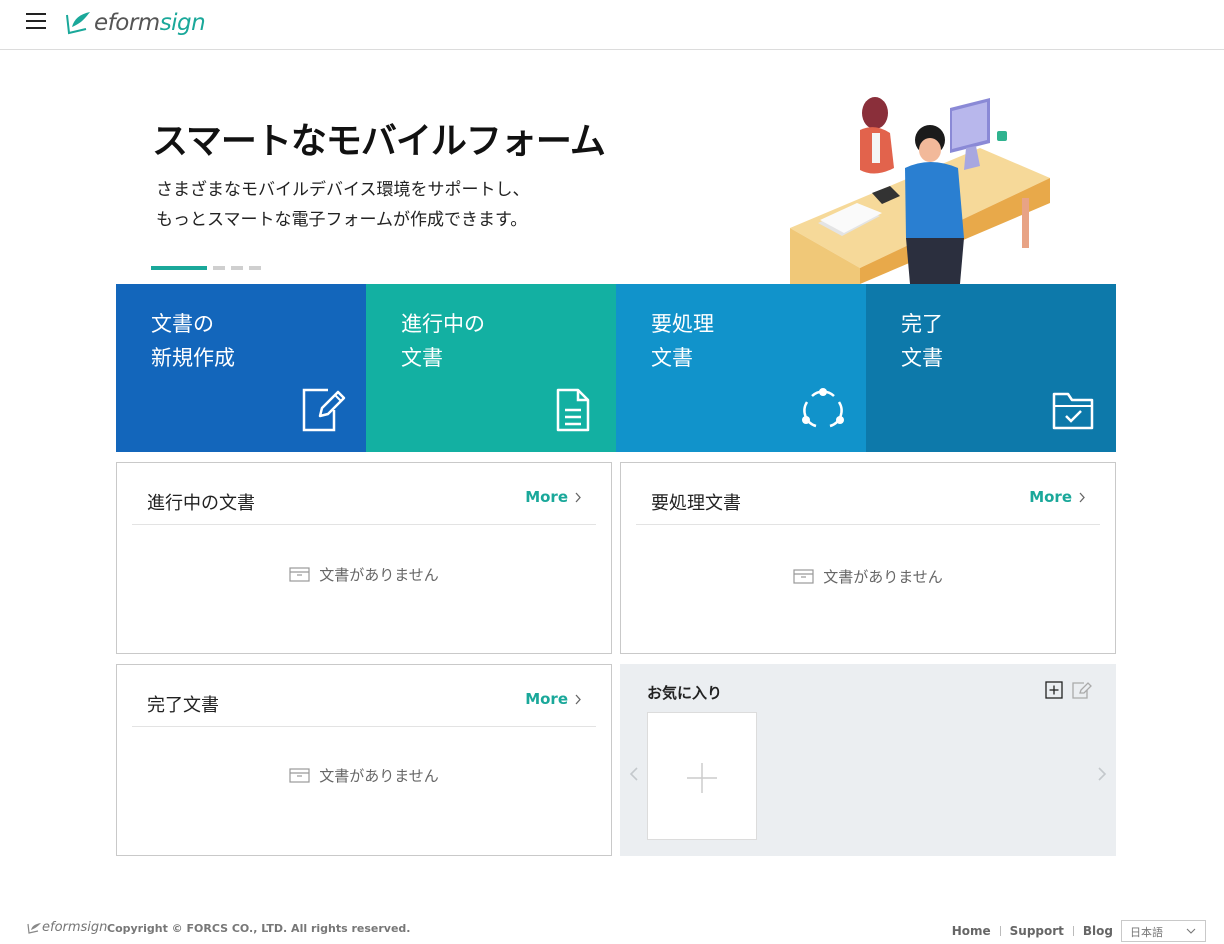 The image size is (1224, 944). I want to click on footer-links: Home Support Blog, so click(1032, 931).